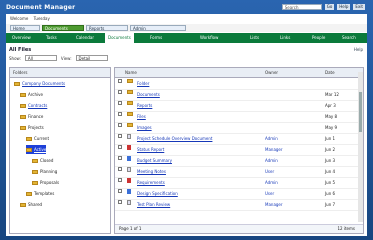 This screenshot has width=373, height=240. Describe the element at coordinates (31, 204) in the screenshot. I see `tree-item: Shared` at that location.